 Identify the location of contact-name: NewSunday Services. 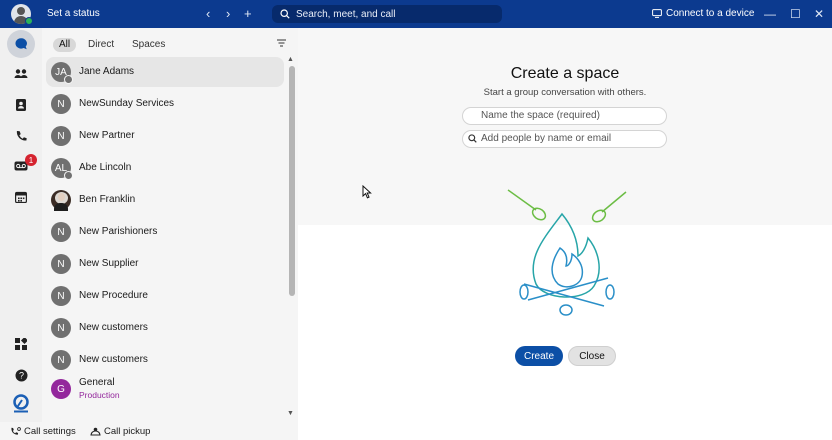
(127, 103).